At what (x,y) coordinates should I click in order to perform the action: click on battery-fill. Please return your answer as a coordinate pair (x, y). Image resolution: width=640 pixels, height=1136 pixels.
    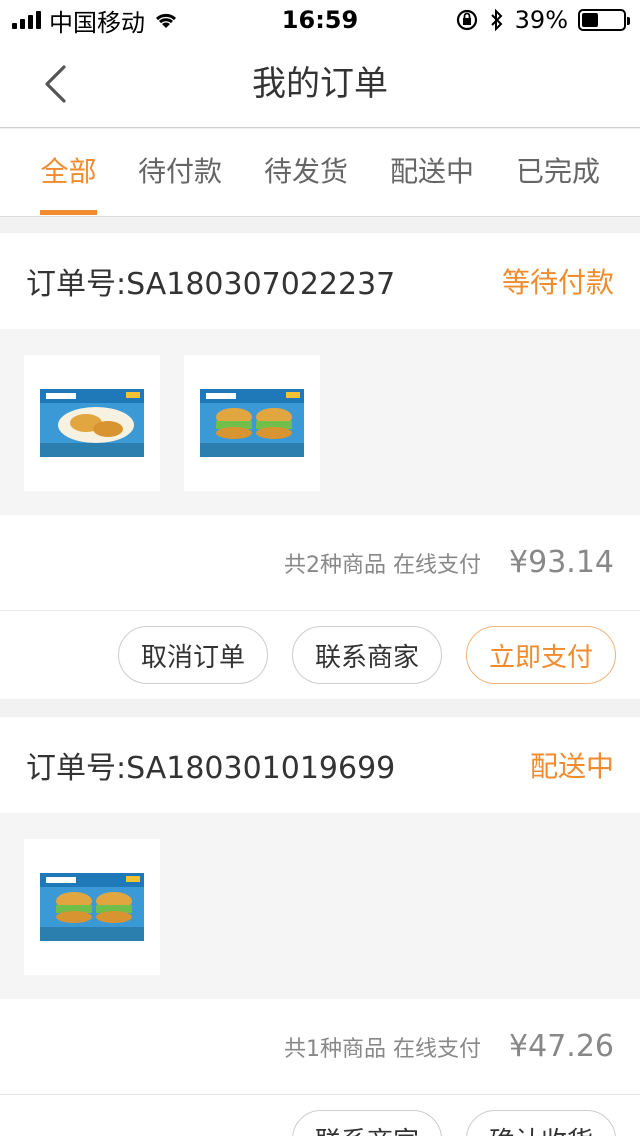
    Looking at the image, I should click on (590, 20).